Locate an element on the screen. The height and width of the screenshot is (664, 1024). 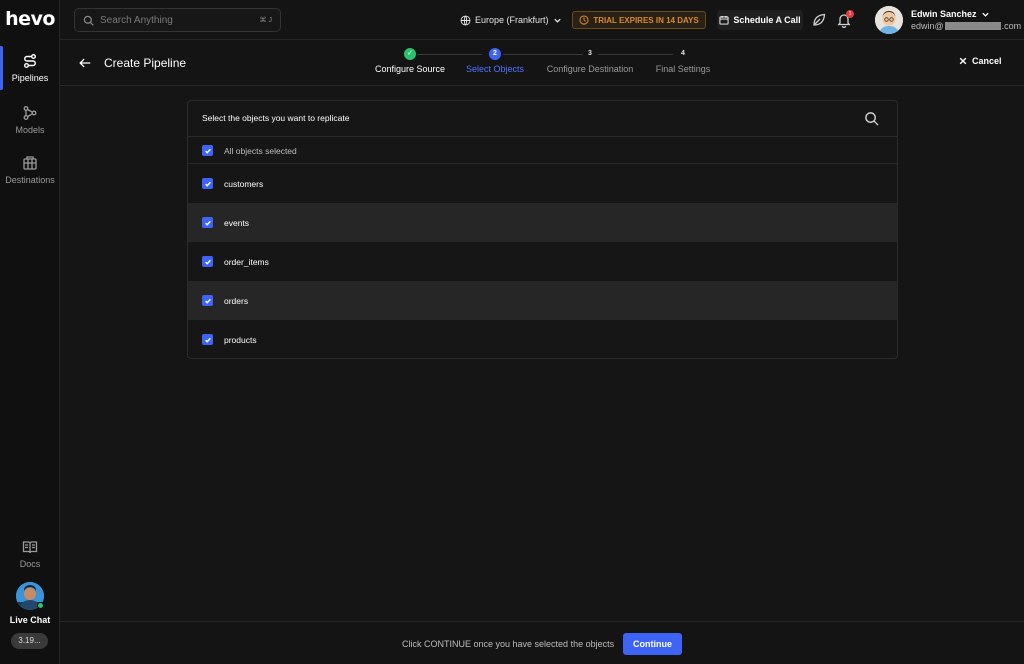
list-item: order_items is located at coordinates (542, 261).